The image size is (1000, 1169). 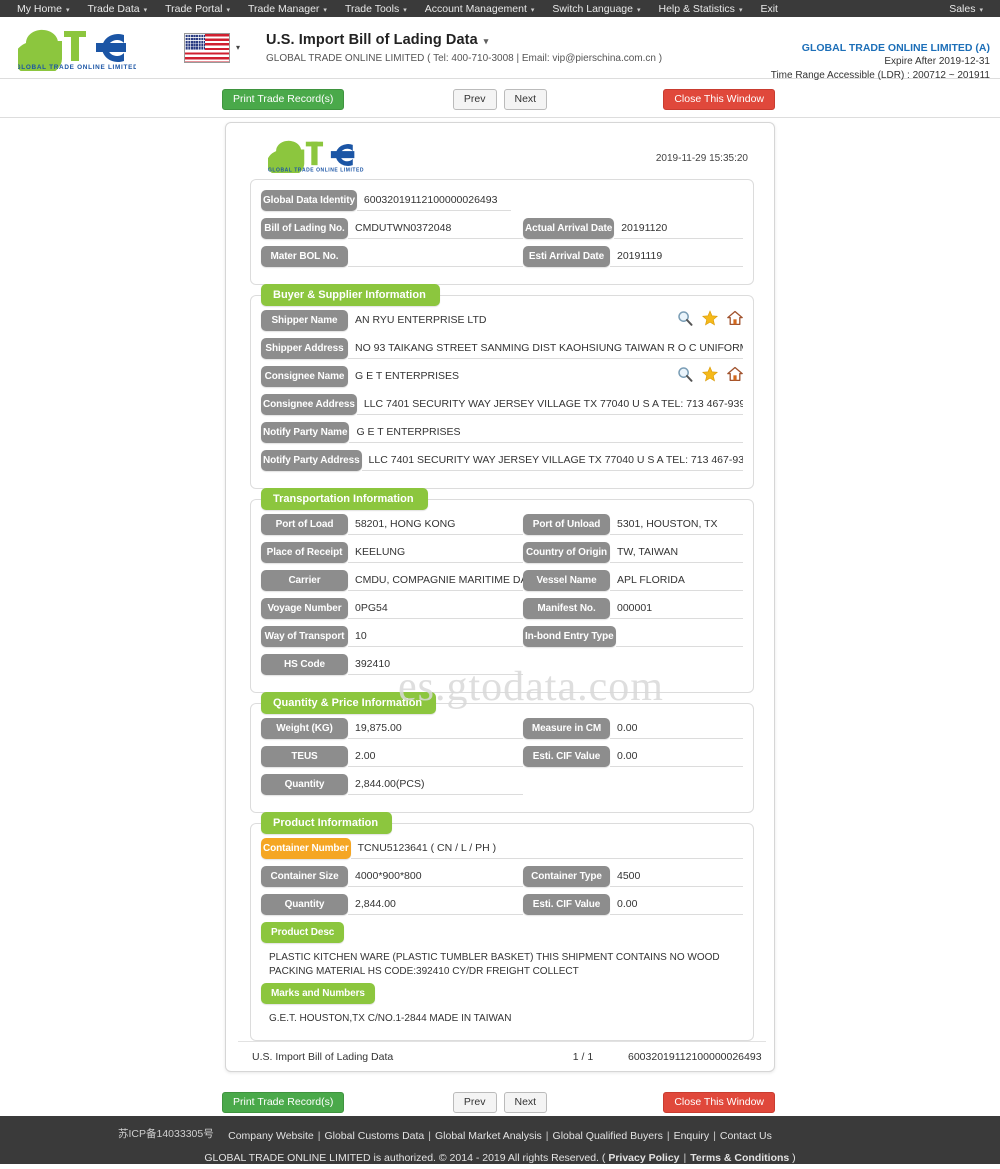 I want to click on menu-item-label: Sales, so click(x=962, y=8).